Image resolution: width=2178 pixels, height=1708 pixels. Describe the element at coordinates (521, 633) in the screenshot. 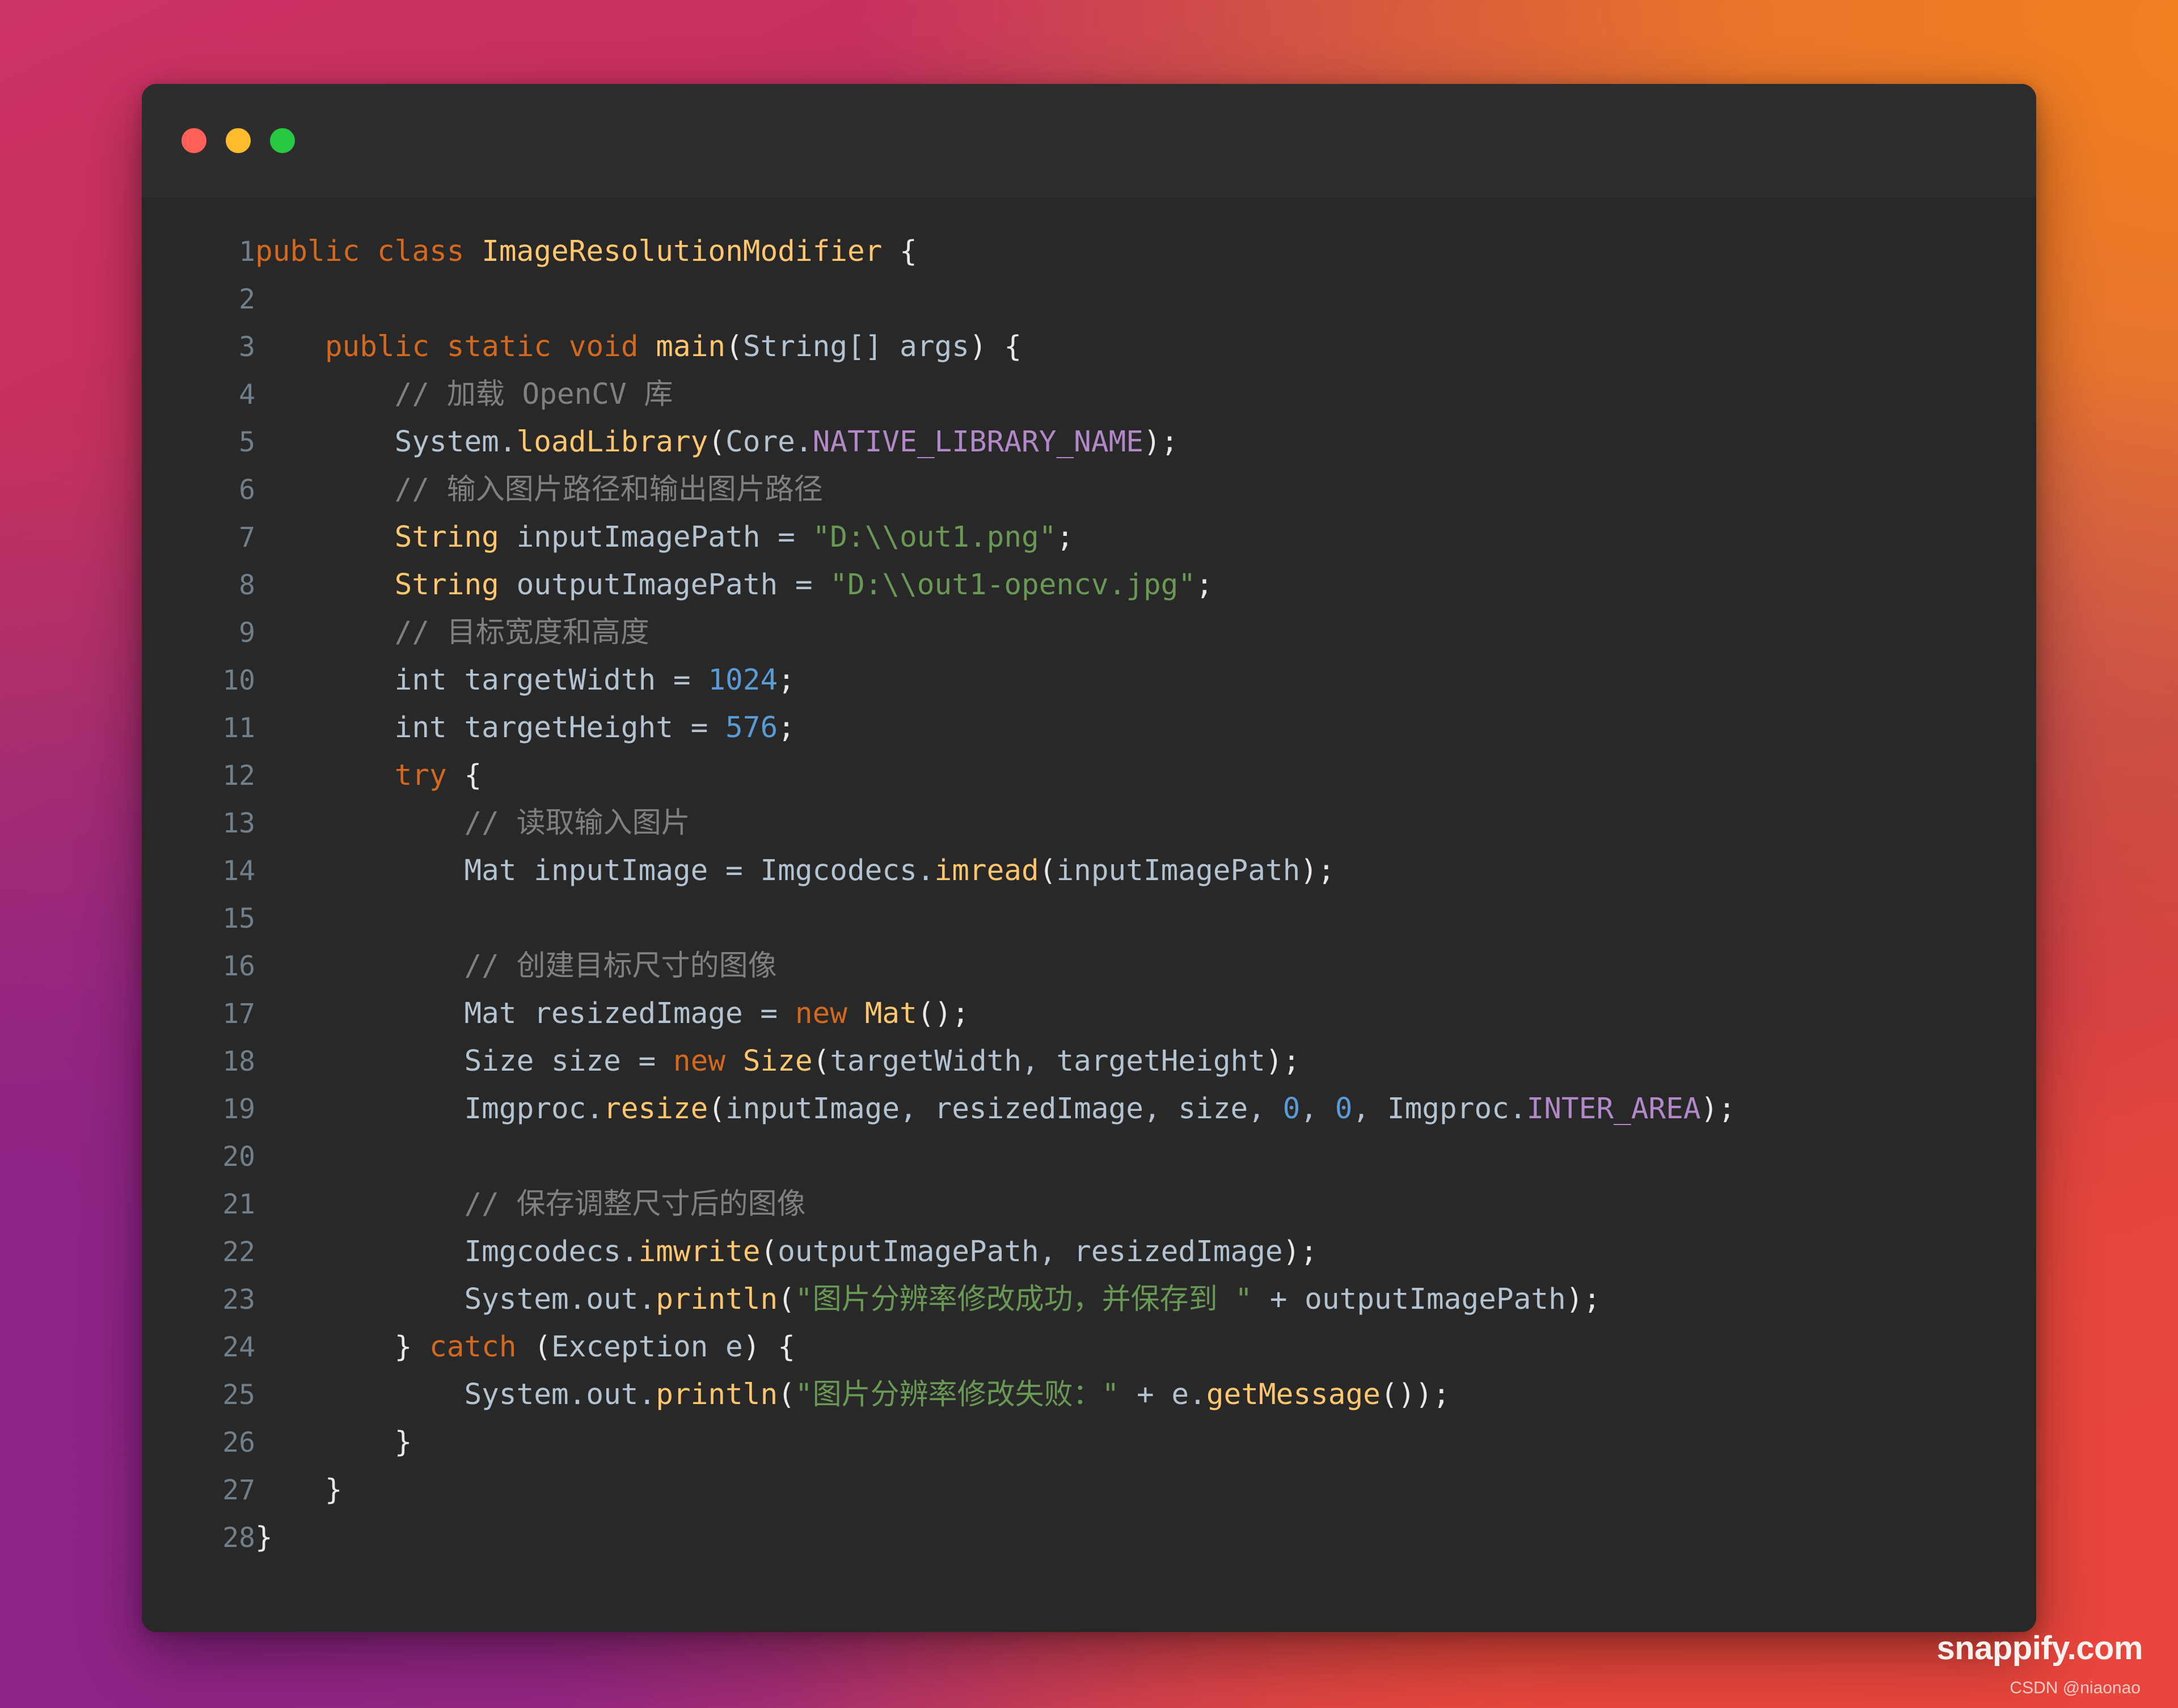

I see `token-cmt: // 目标宽度和高度` at that location.